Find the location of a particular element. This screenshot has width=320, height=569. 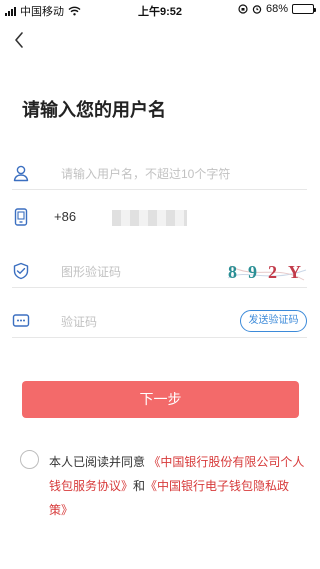

next-button: 下一步 is located at coordinates (160, 399).